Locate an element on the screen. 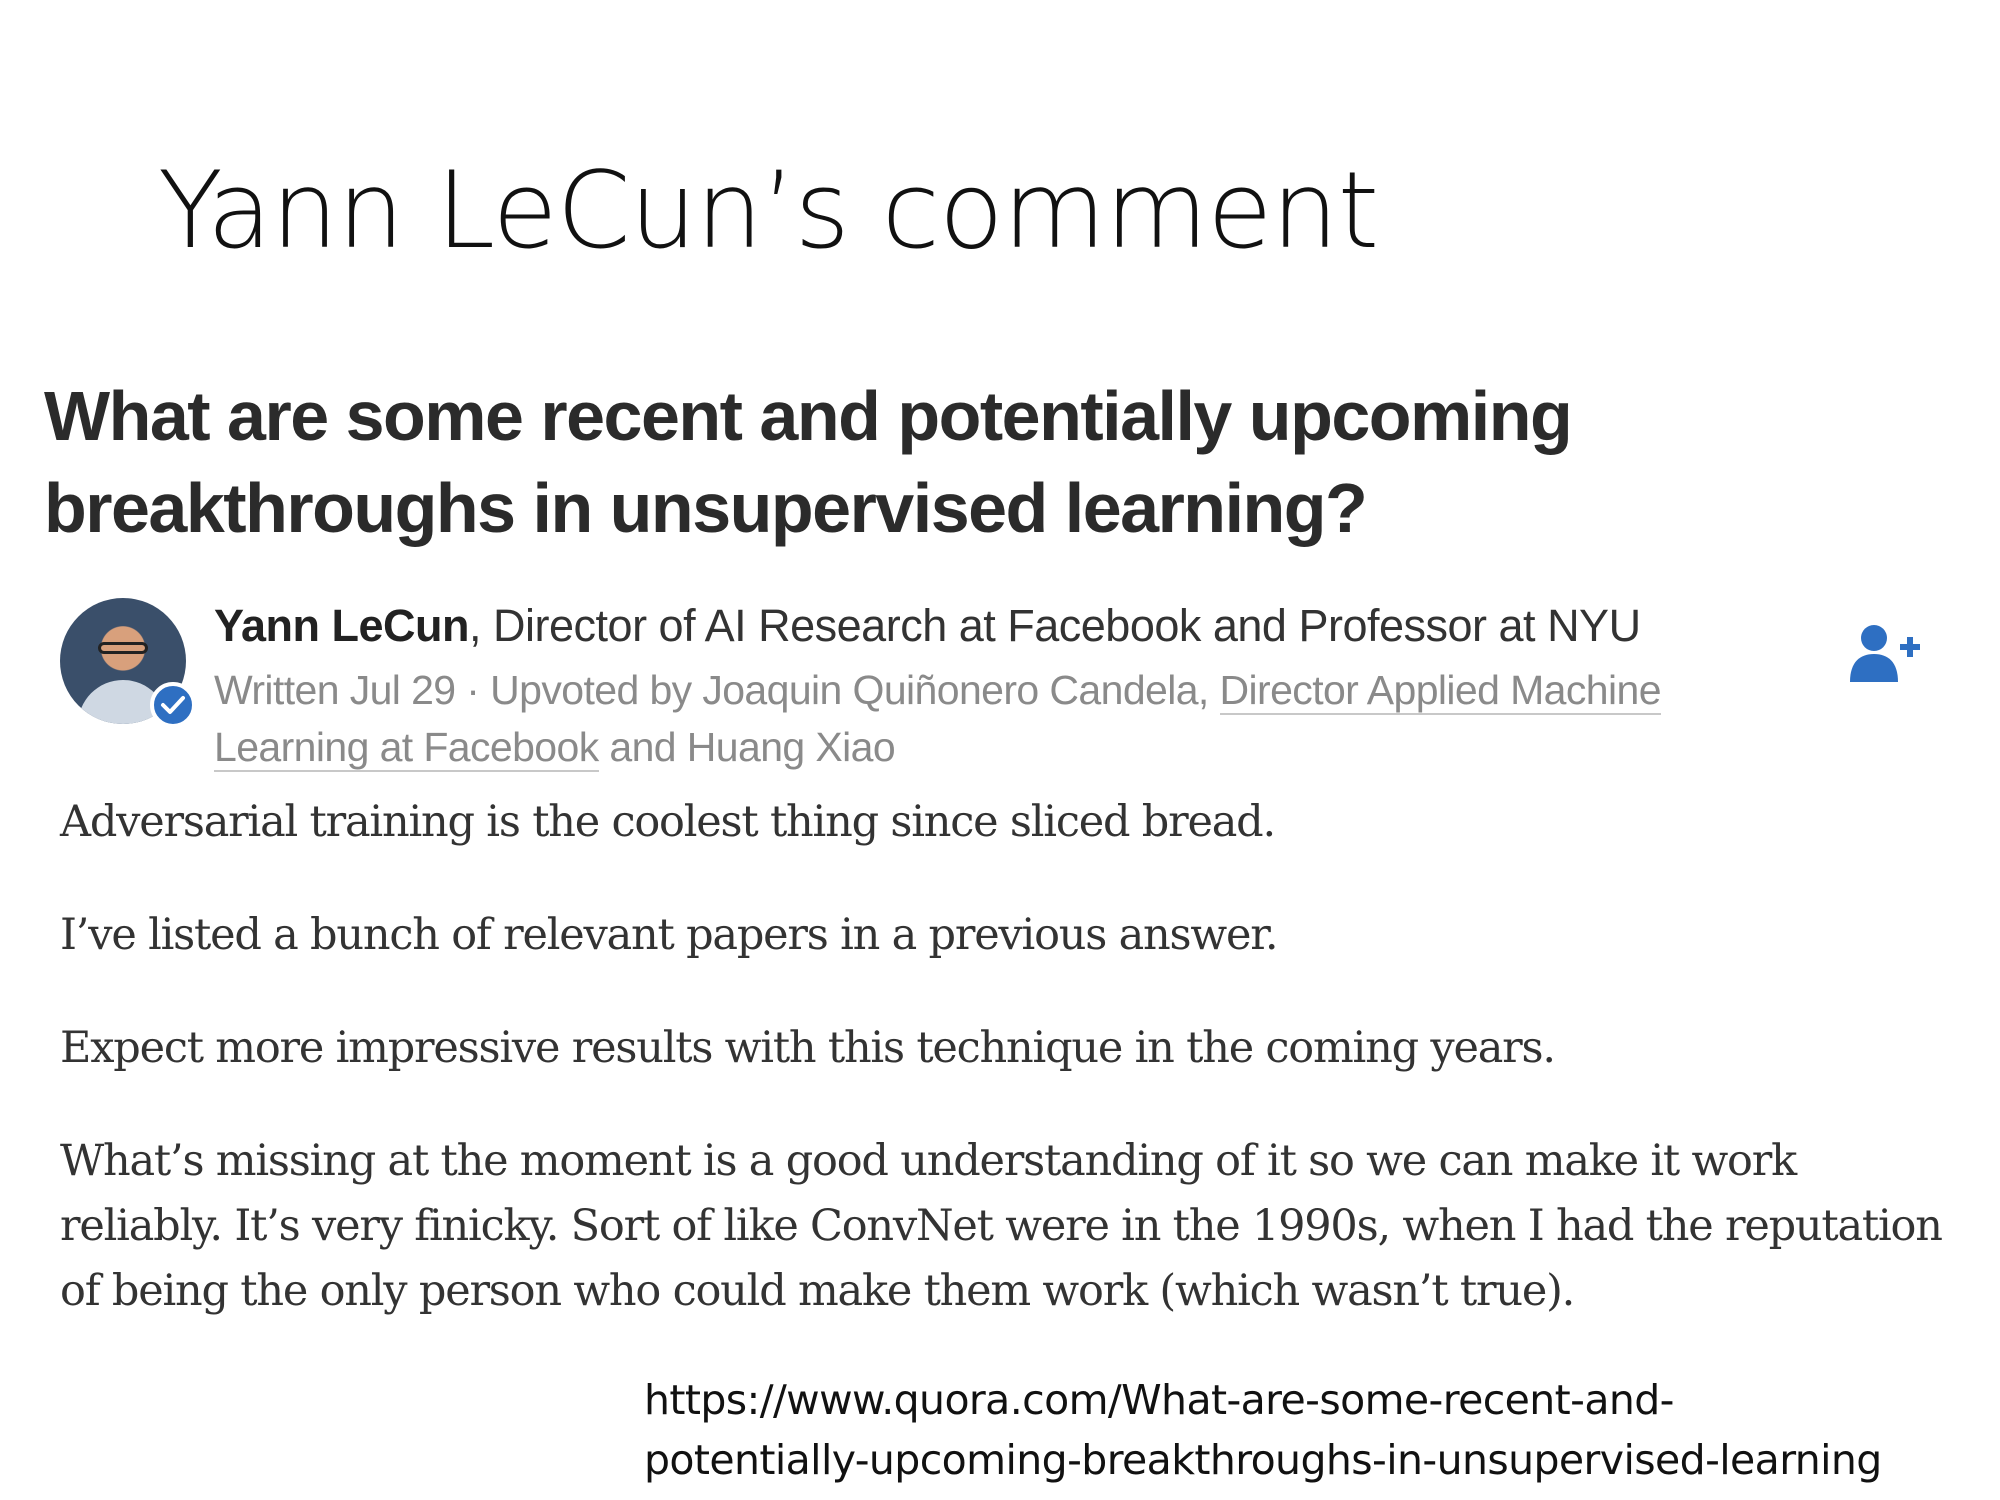  meta-suffix: and Huang Xiao is located at coordinates (747, 747).